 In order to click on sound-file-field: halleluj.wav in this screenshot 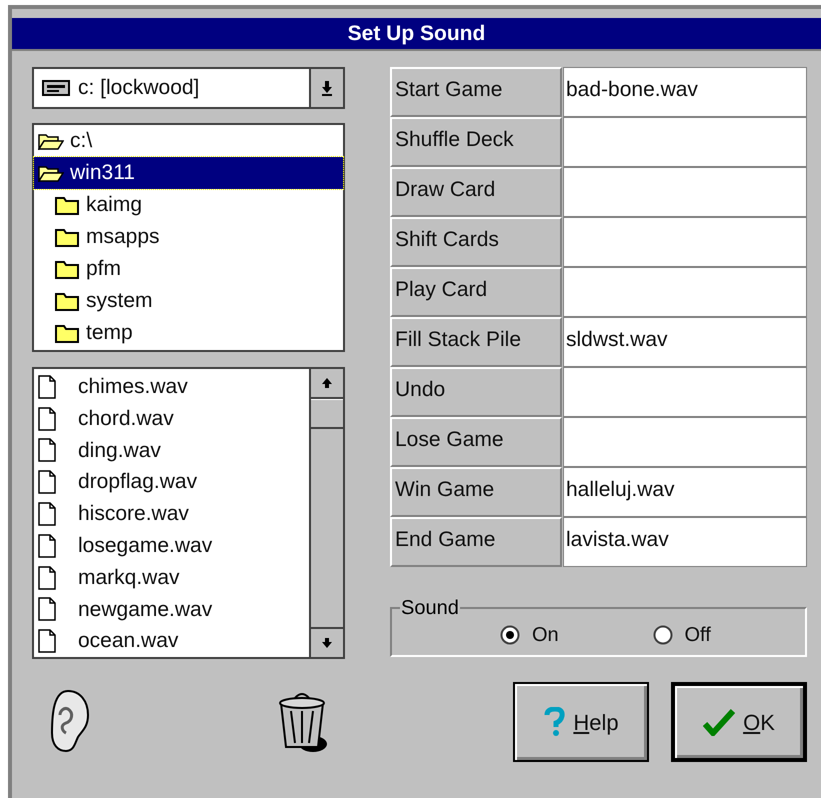, I will do `click(685, 492)`.